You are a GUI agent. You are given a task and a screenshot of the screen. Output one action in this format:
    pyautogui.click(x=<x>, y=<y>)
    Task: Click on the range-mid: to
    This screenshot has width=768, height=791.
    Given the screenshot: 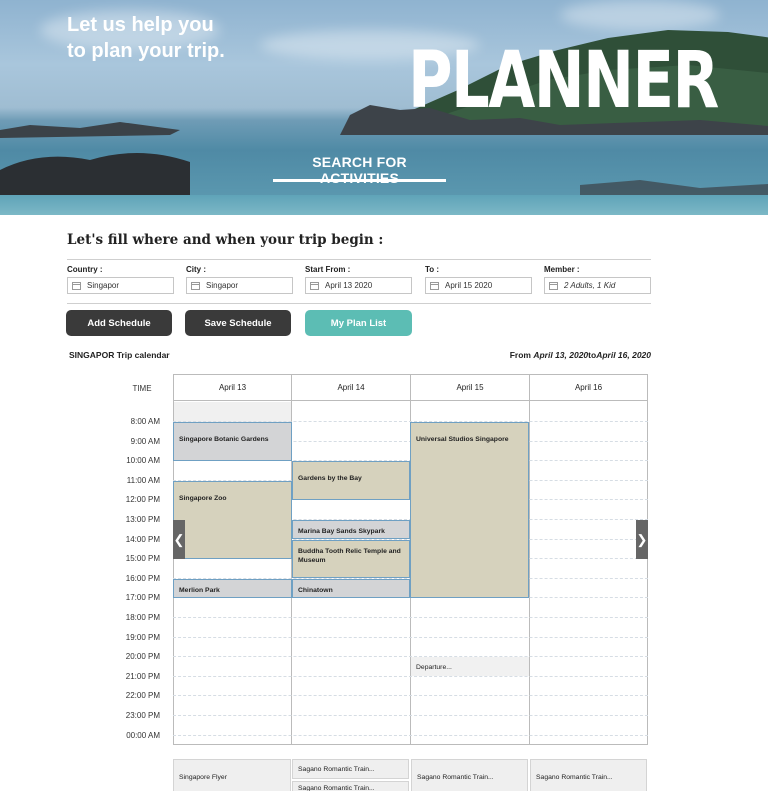 What is the action you would take?
    pyautogui.click(x=592, y=355)
    